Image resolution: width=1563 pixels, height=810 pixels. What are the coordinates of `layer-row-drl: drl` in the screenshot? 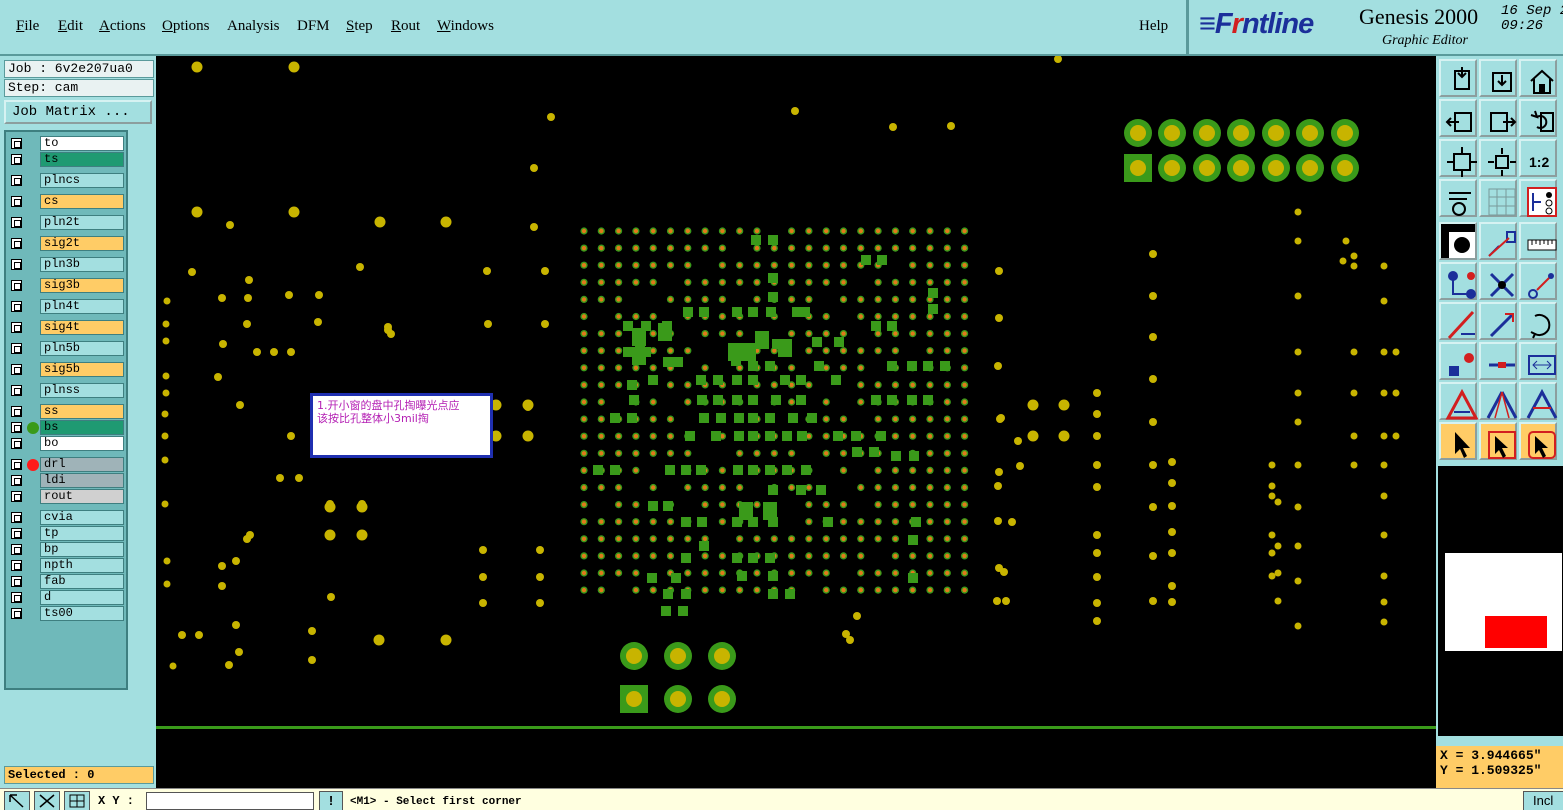 It's located at (66, 464).